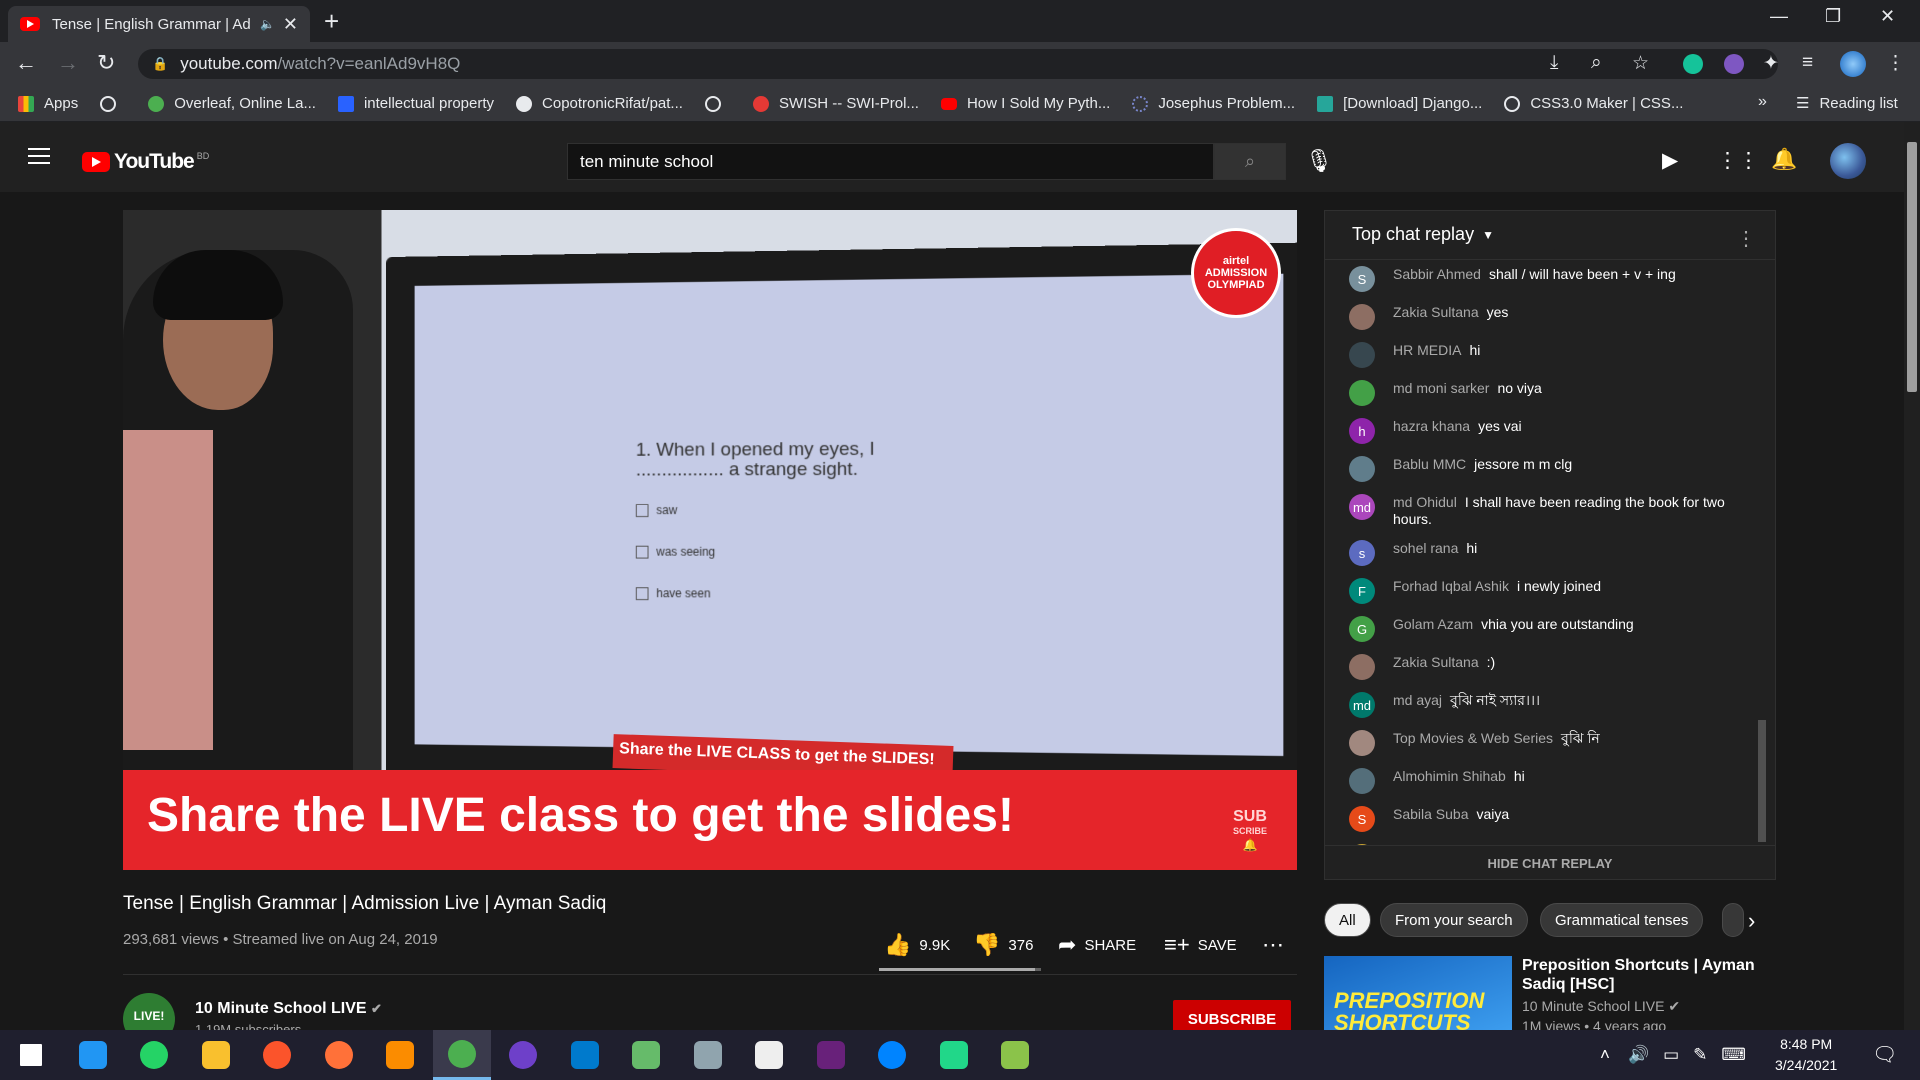  Describe the element at coordinates (1277, 945) in the screenshot. I see `more-actions-button: ⋯` at that location.